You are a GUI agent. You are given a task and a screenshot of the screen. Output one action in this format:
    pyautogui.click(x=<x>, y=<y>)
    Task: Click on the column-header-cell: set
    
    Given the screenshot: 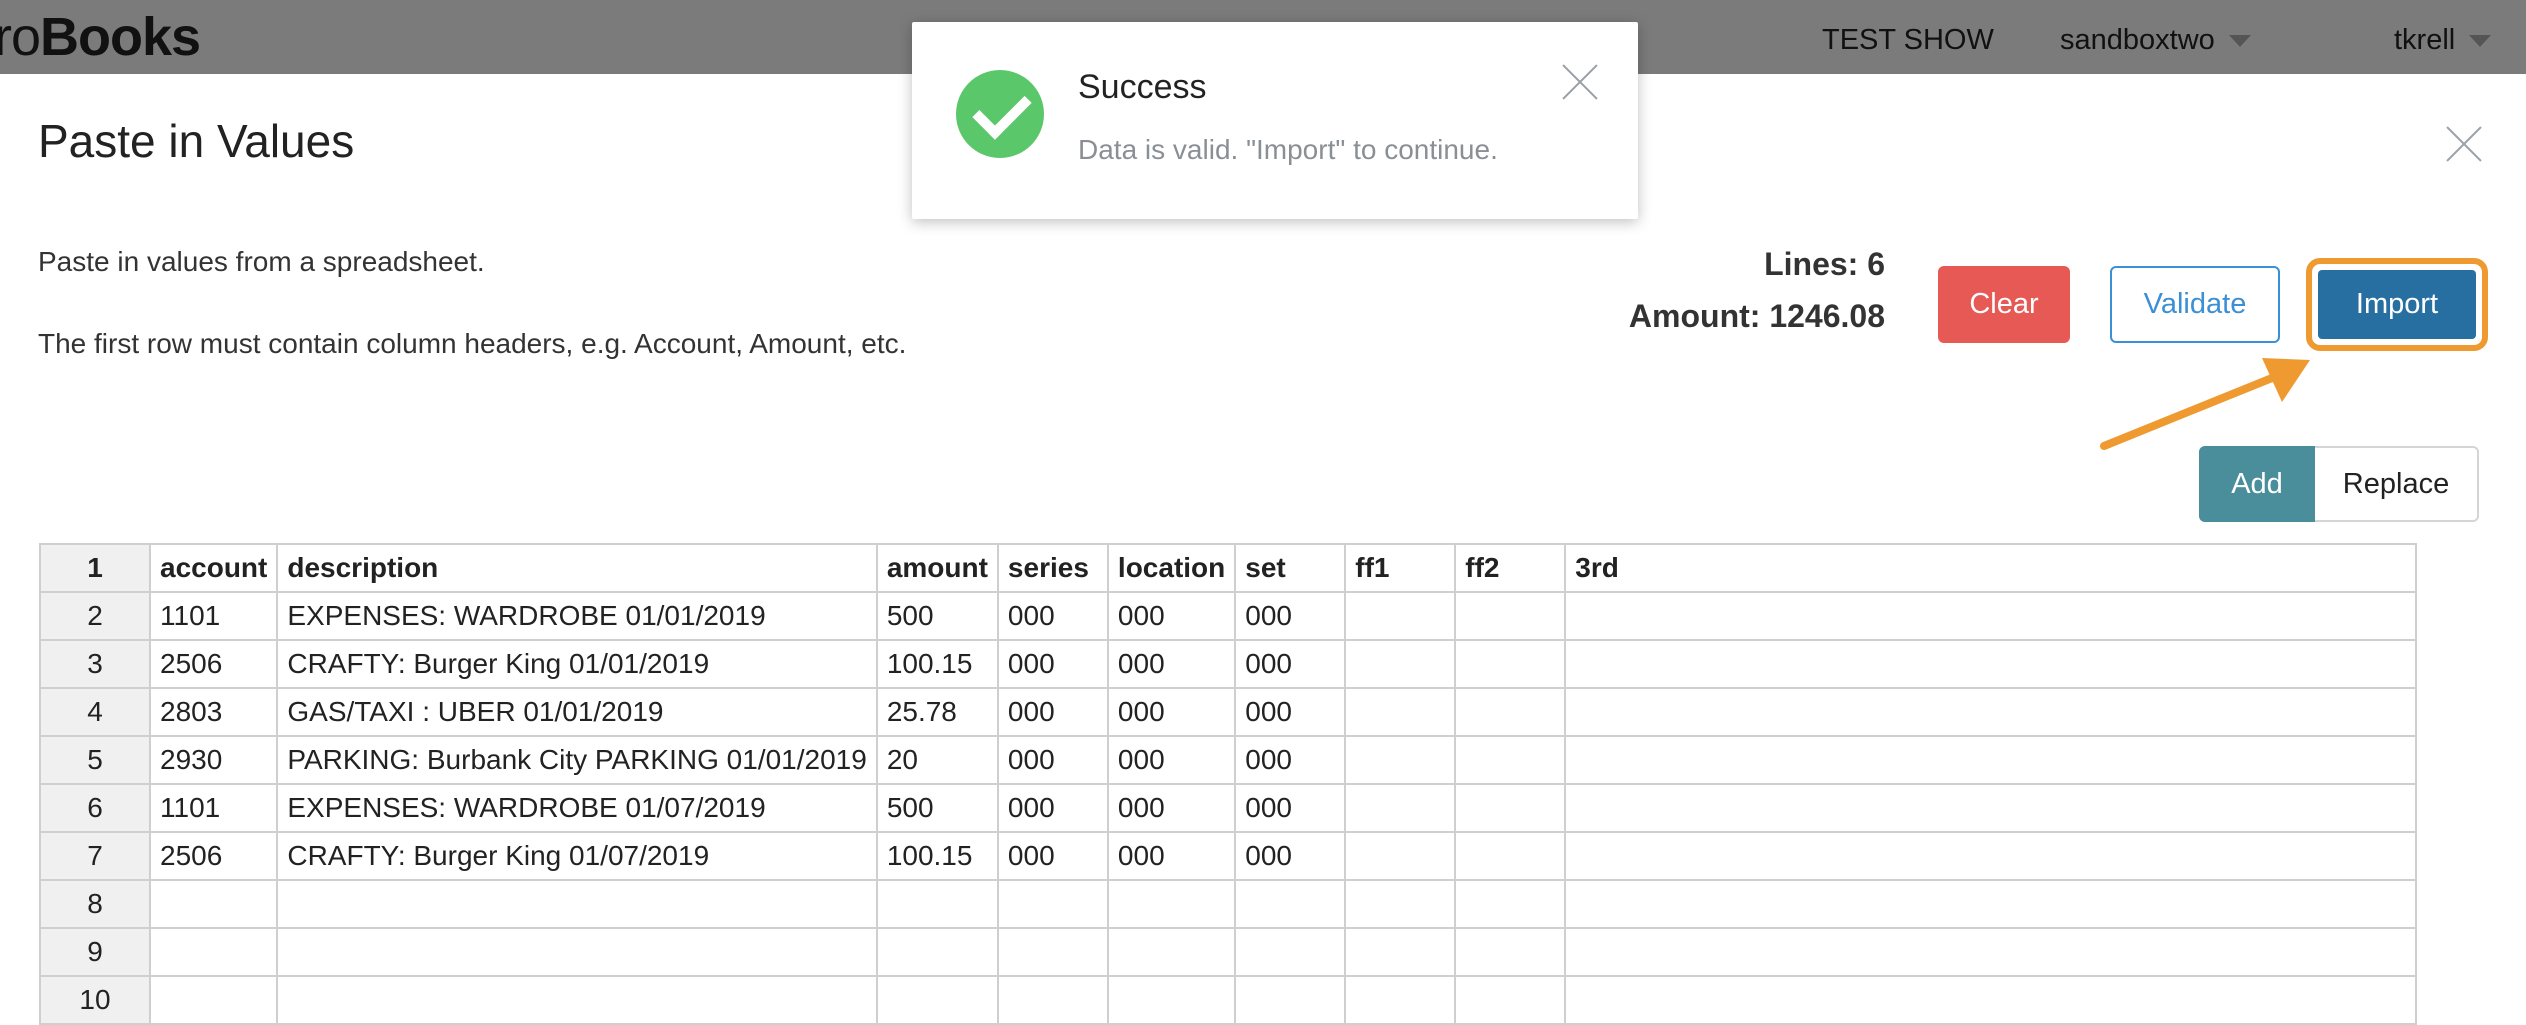 What is the action you would take?
    pyautogui.click(x=1290, y=568)
    